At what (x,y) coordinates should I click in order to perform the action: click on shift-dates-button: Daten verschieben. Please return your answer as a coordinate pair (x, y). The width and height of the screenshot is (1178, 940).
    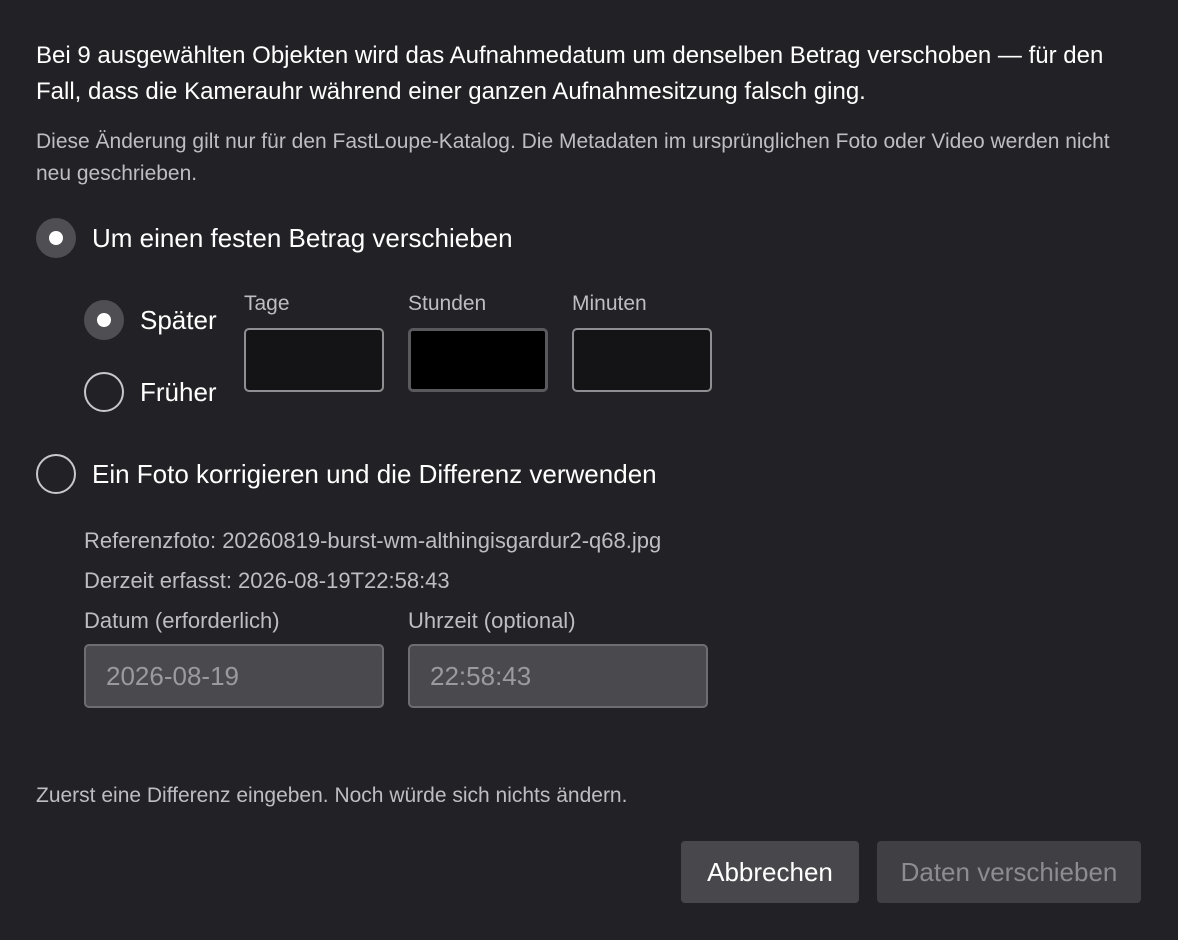
    Looking at the image, I should click on (1009, 872).